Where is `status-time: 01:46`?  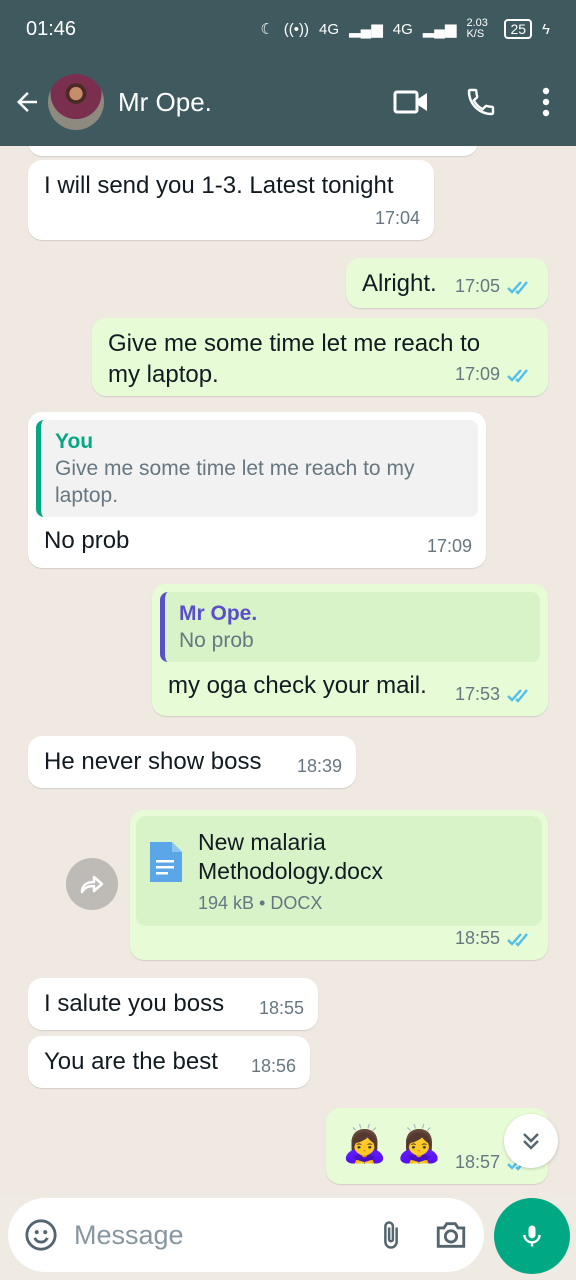
status-time: 01:46 is located at coordinates (51, 28).